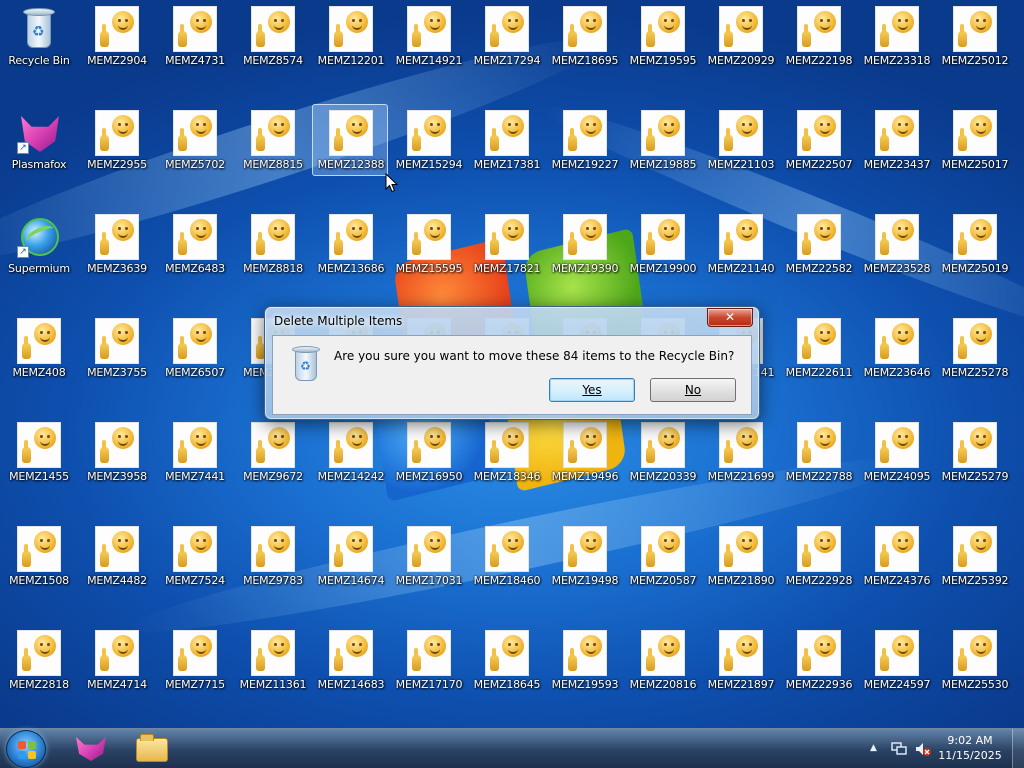  What do you see at coordinates (741, 256) in the screenshot?
I see `desktop-icon-memz: MEMZ21140` at bounding box center [741, 256].